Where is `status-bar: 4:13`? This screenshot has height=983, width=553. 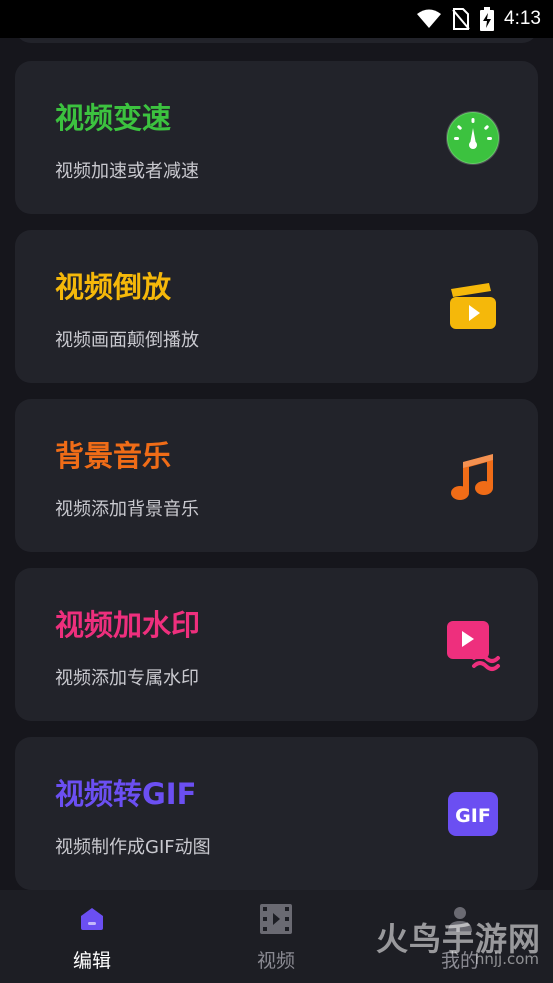
status-bar: 4:13 is located at coordinates (276, 19).